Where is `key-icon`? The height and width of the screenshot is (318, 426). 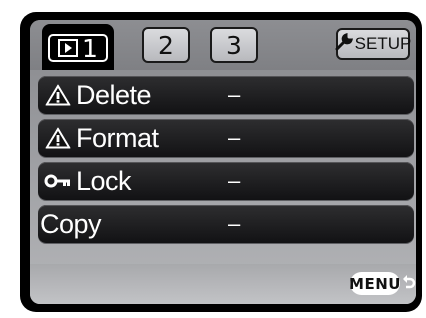
key-icon is located at coordinates (58, 181).